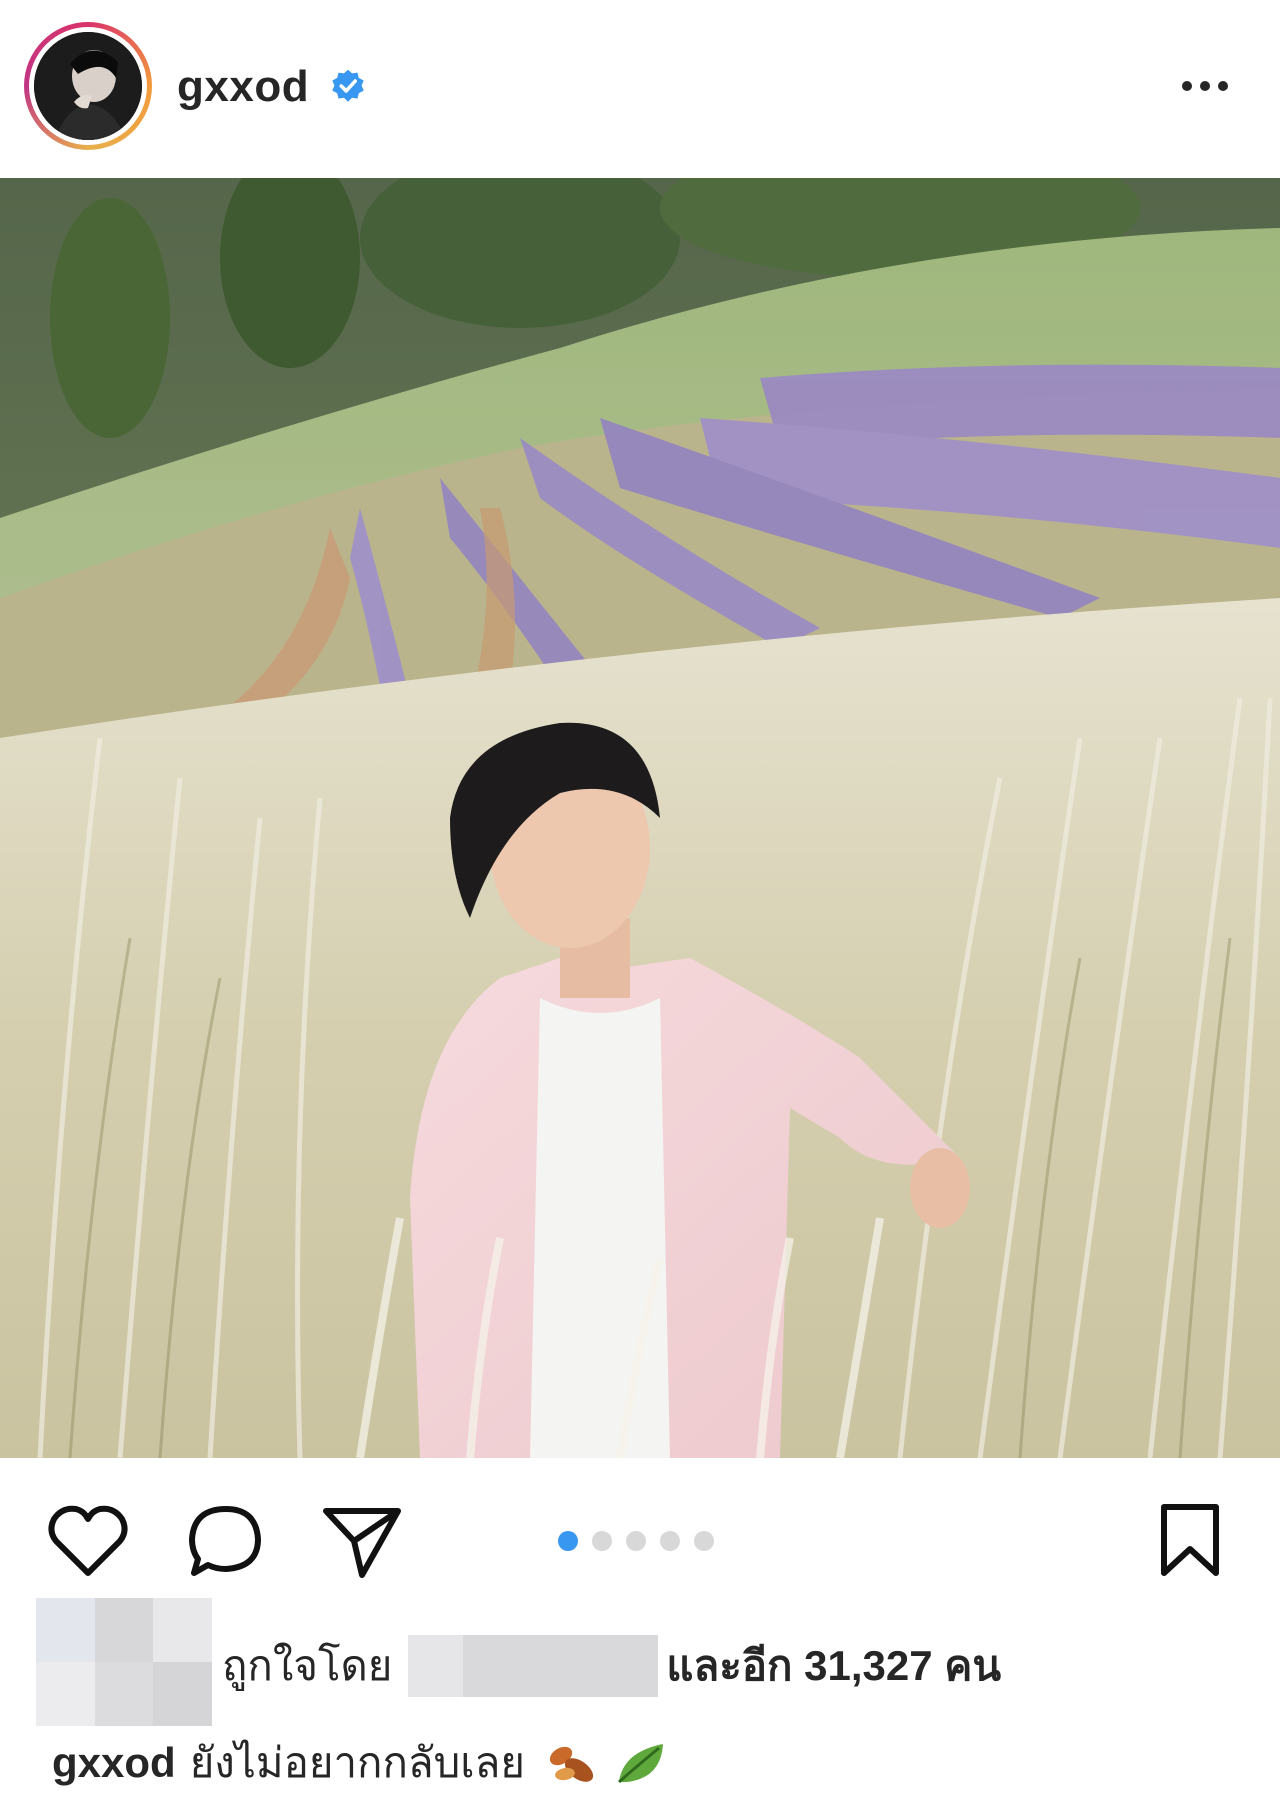 The width and height of the screenshot is (1280, 1811). What do you see at coordinates (226, 1541) in the screenshot?
I see `comment-icon` at bounding box center [226, 1541].